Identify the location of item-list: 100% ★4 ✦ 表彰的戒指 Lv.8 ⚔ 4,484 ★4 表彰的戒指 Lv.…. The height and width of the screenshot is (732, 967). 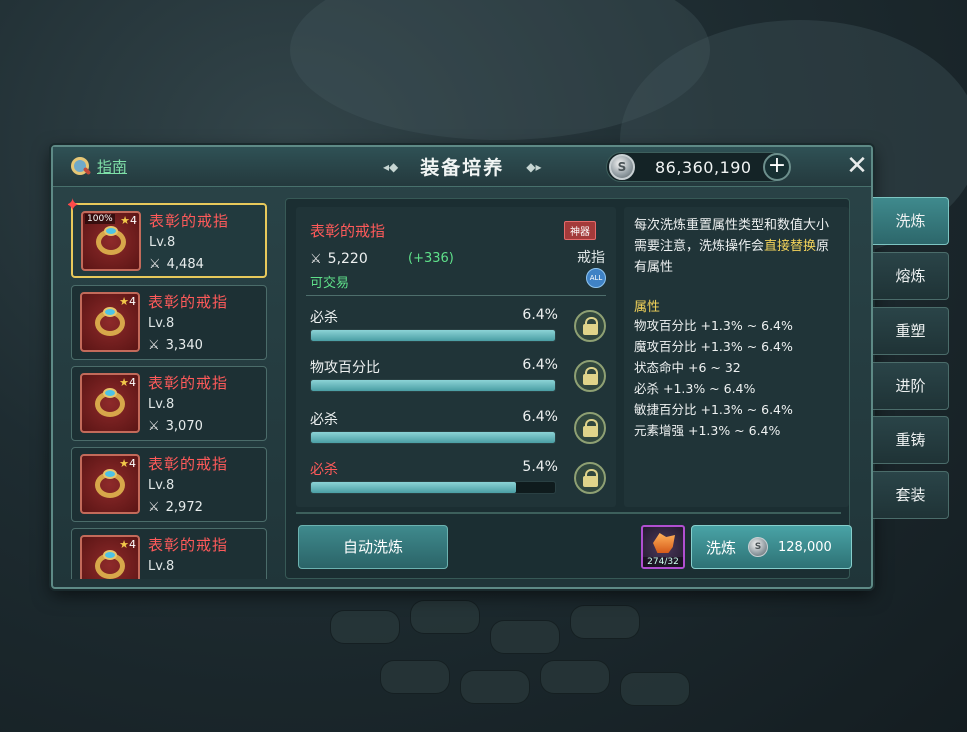
(171, 388).